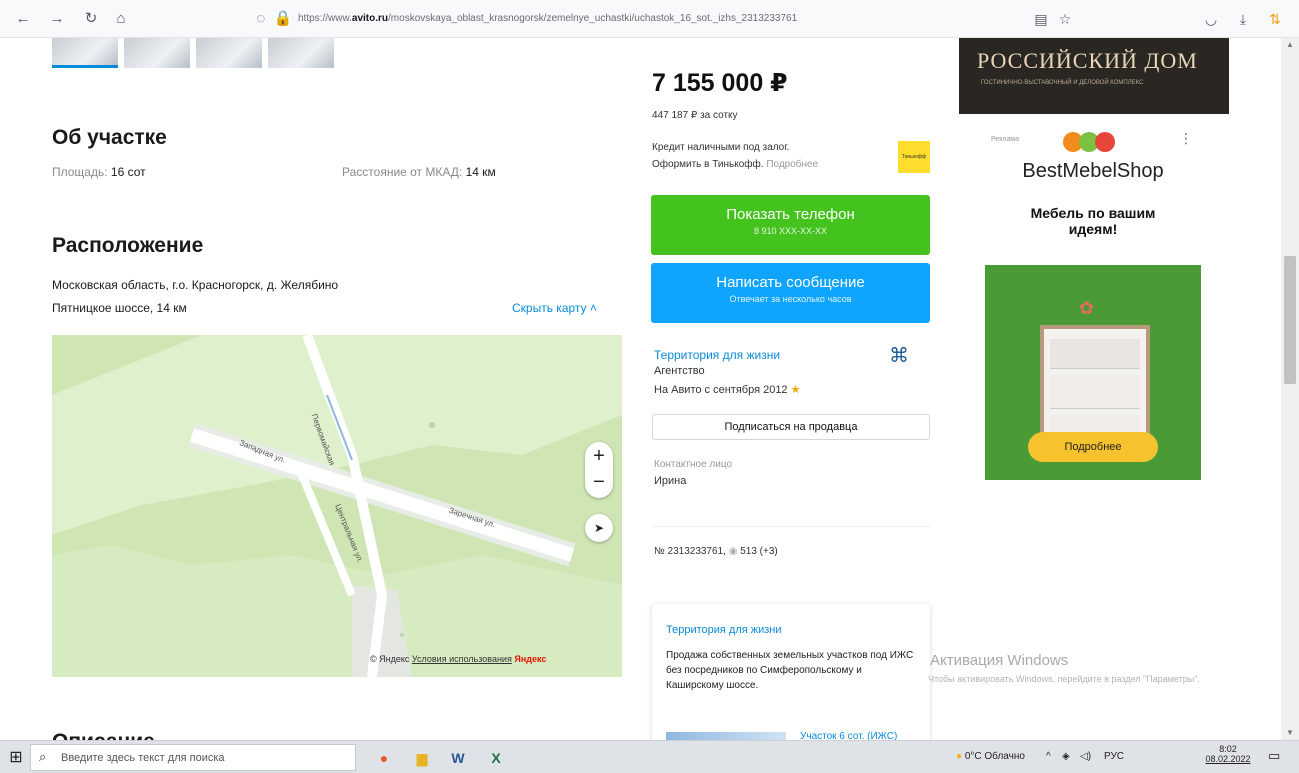 Image resolution: width=1299 pixels, height=773 pixels. What do you see at coordinates (283, 19) in the screenshot?
I see `lock-icon: 🔒` at bounding box center [283, 19].